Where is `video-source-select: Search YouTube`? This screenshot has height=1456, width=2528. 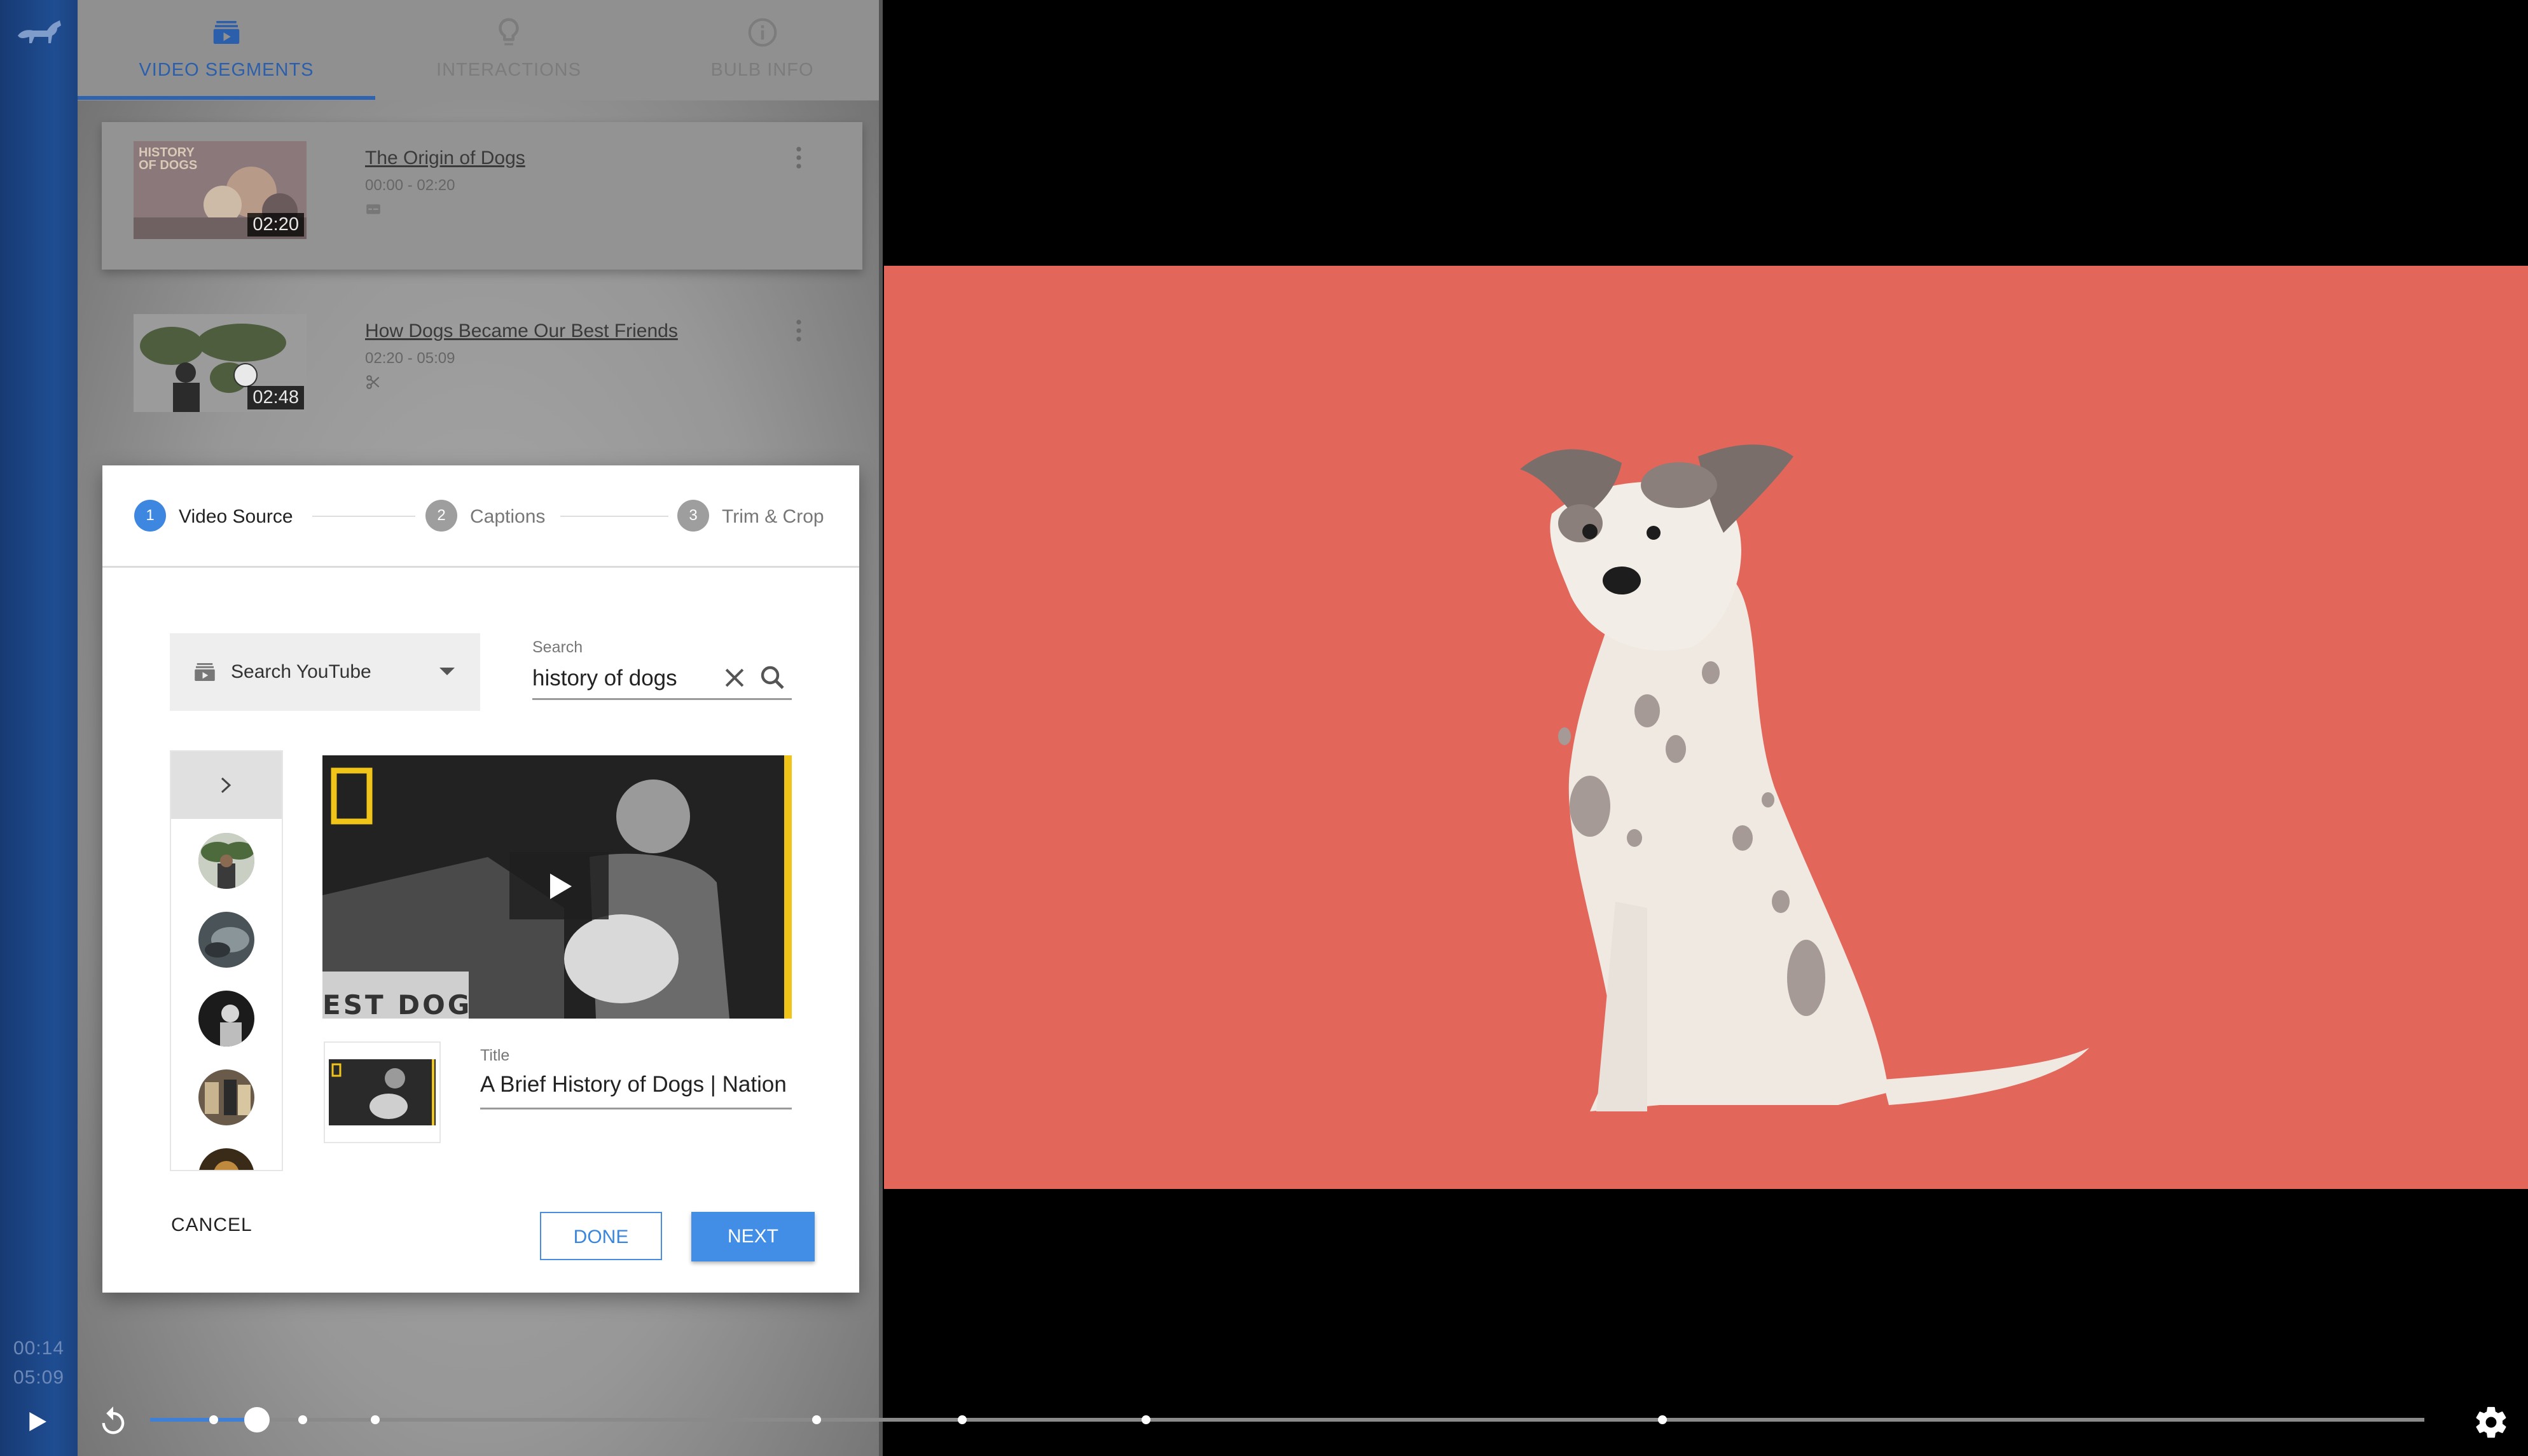
video-source-select: Search YouTube is located at coordinates (325, 672).